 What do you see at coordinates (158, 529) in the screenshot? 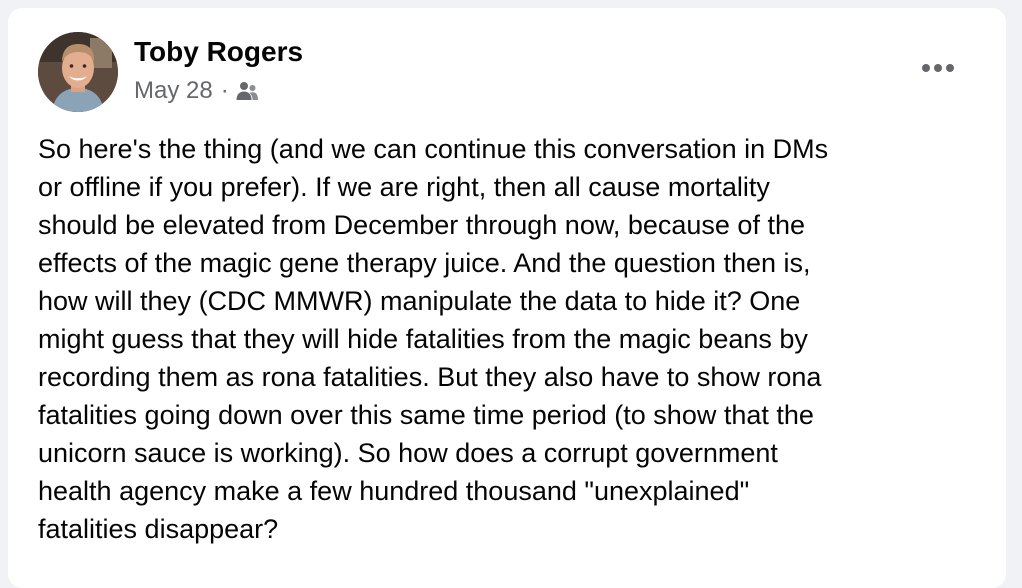
I see `post-text-line: fatalities disappear?` at bounding box center [158, 529].